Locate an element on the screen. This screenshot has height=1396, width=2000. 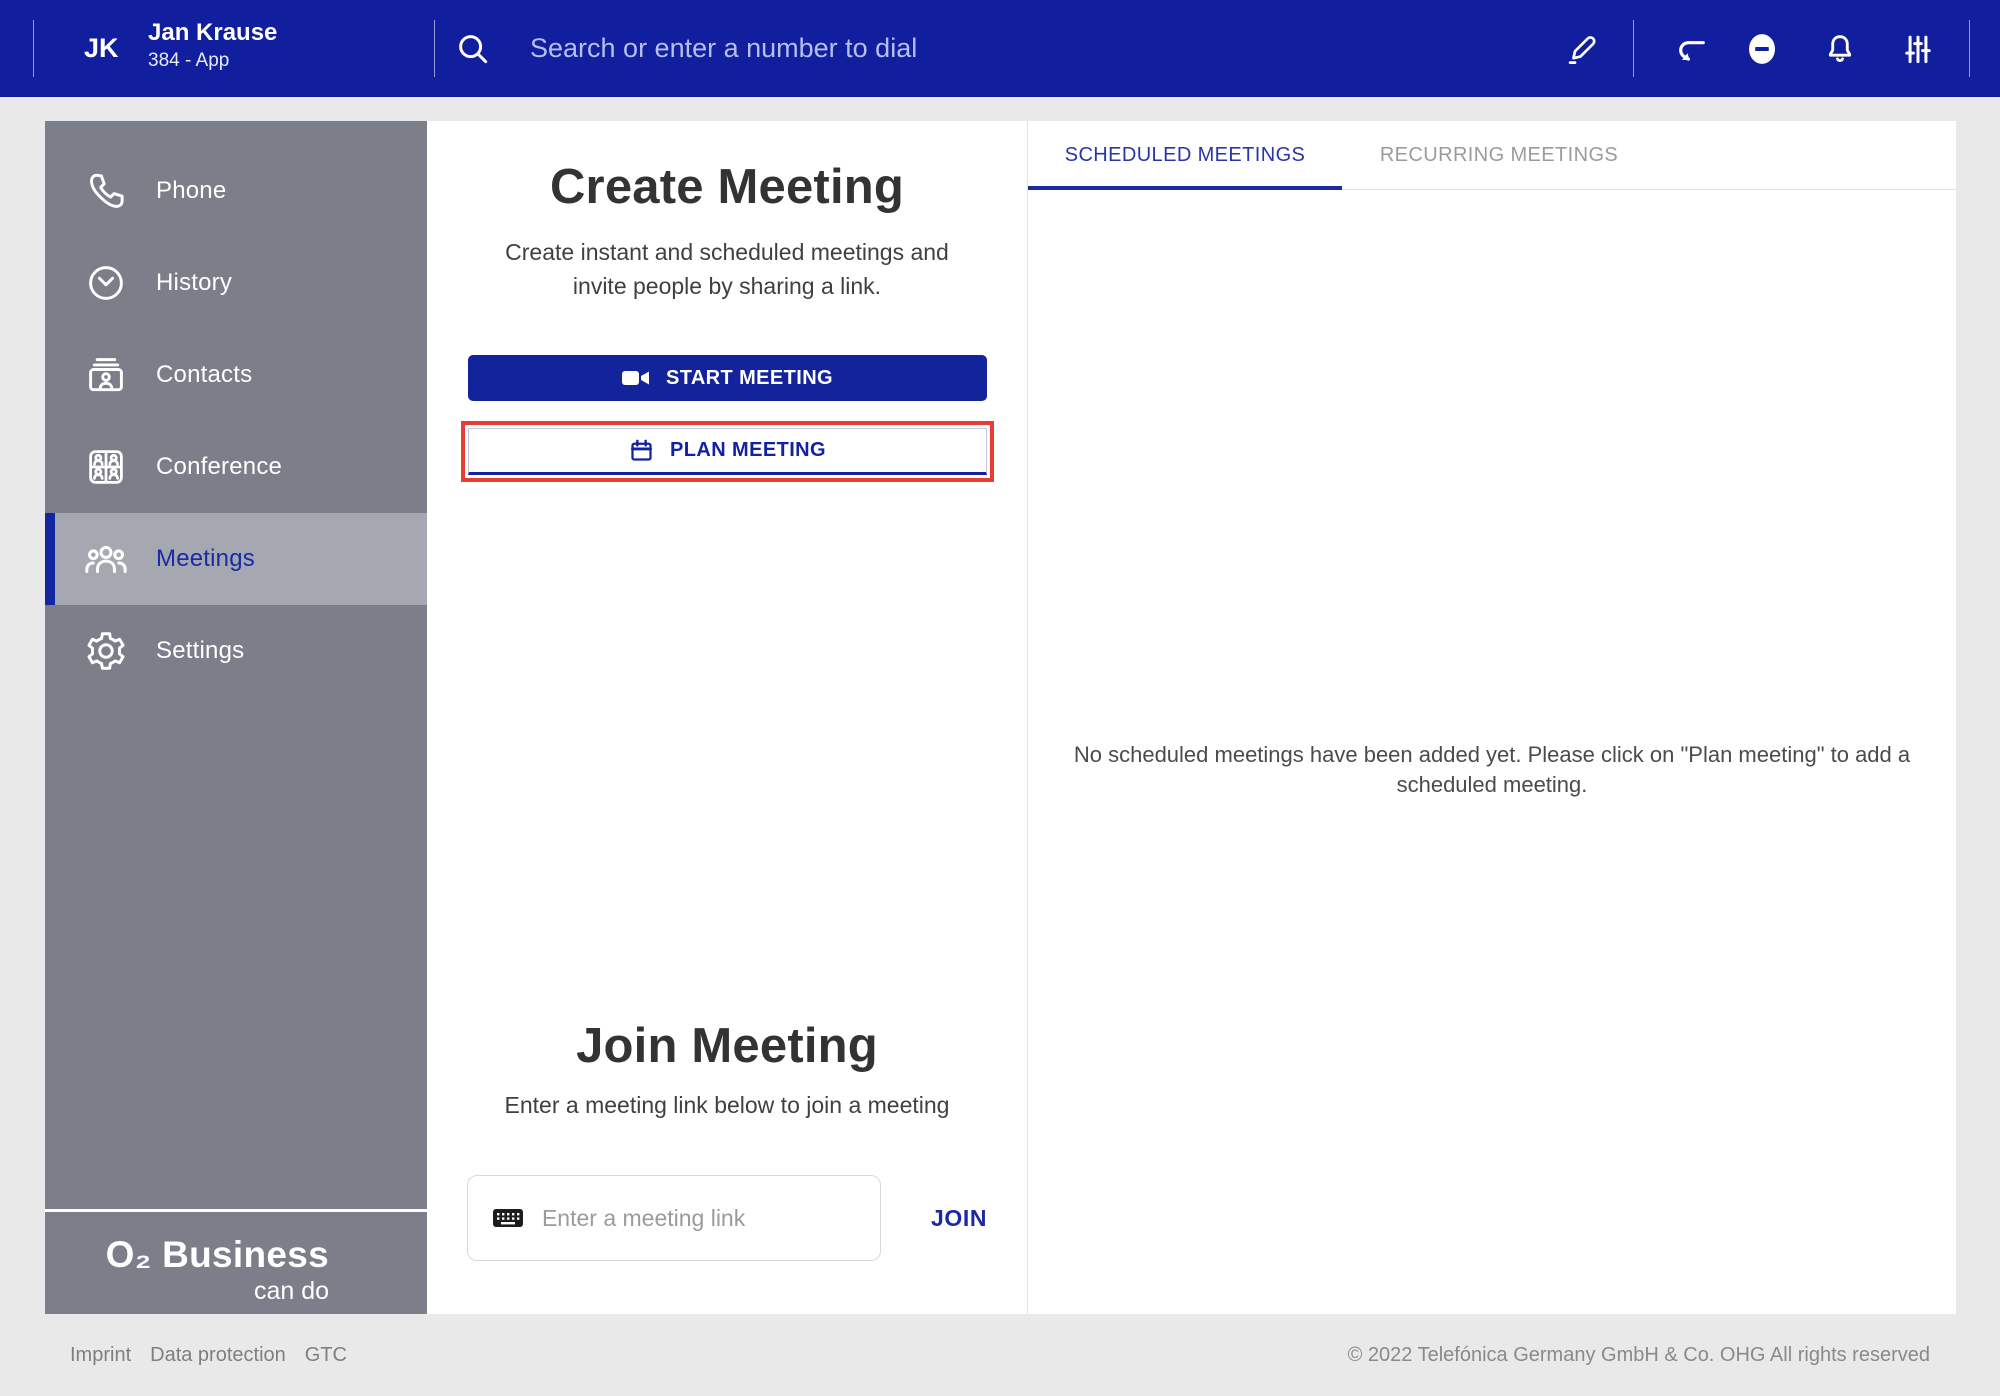
search-input: Search or enter a number to dial is located at coordinates (800, 48).